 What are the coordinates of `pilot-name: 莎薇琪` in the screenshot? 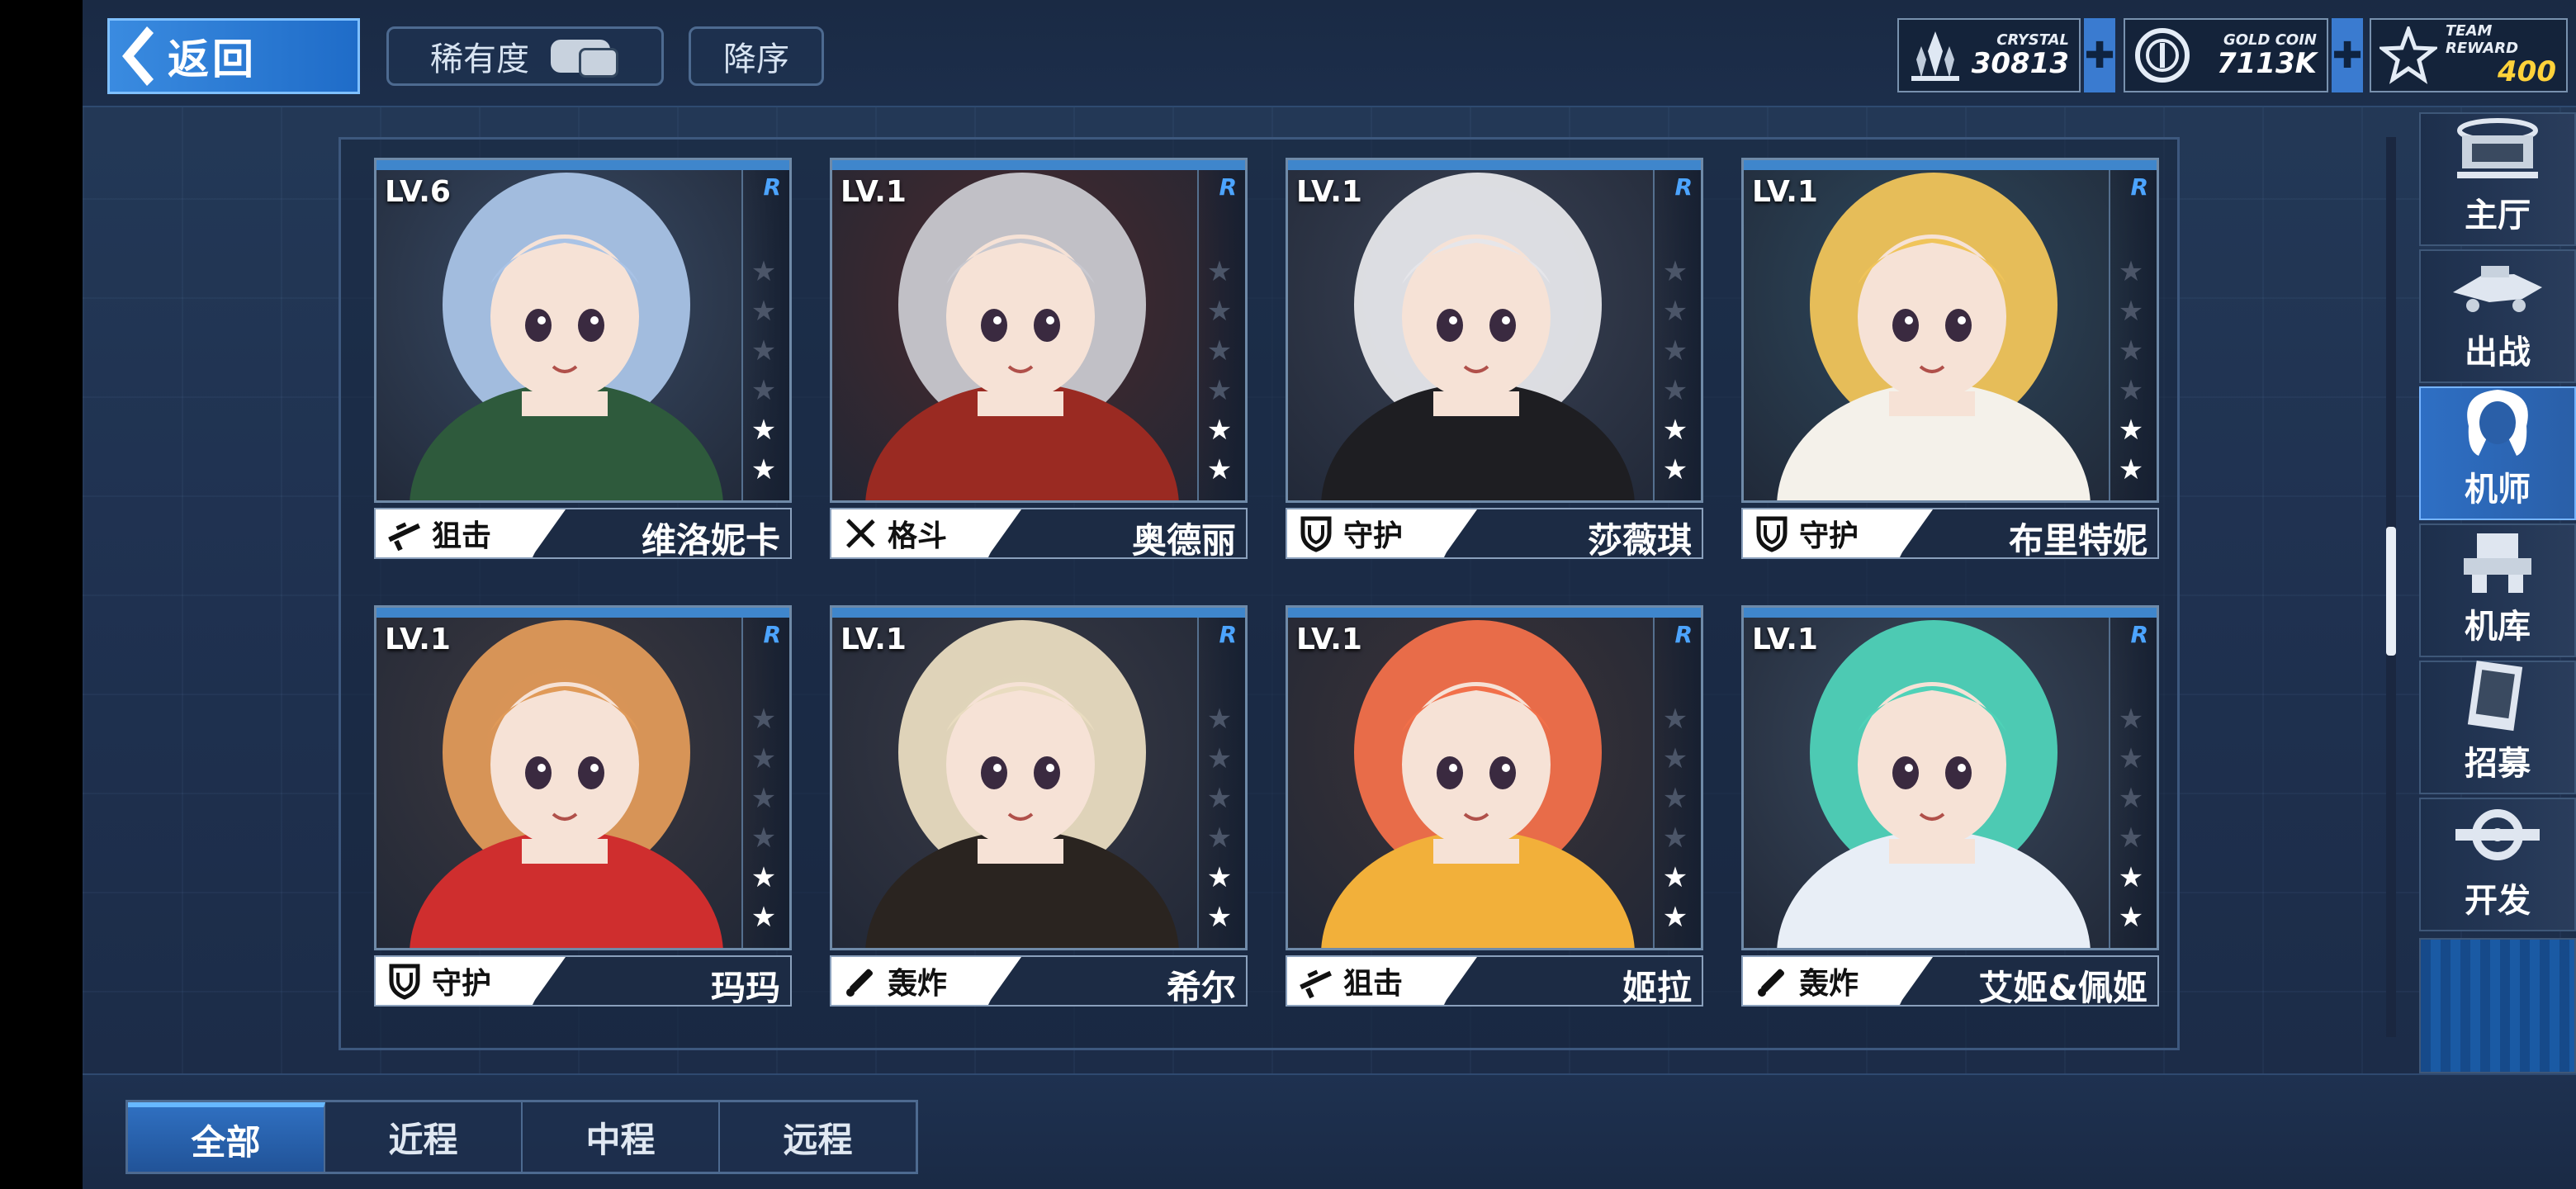 It's located at (1639, 540).